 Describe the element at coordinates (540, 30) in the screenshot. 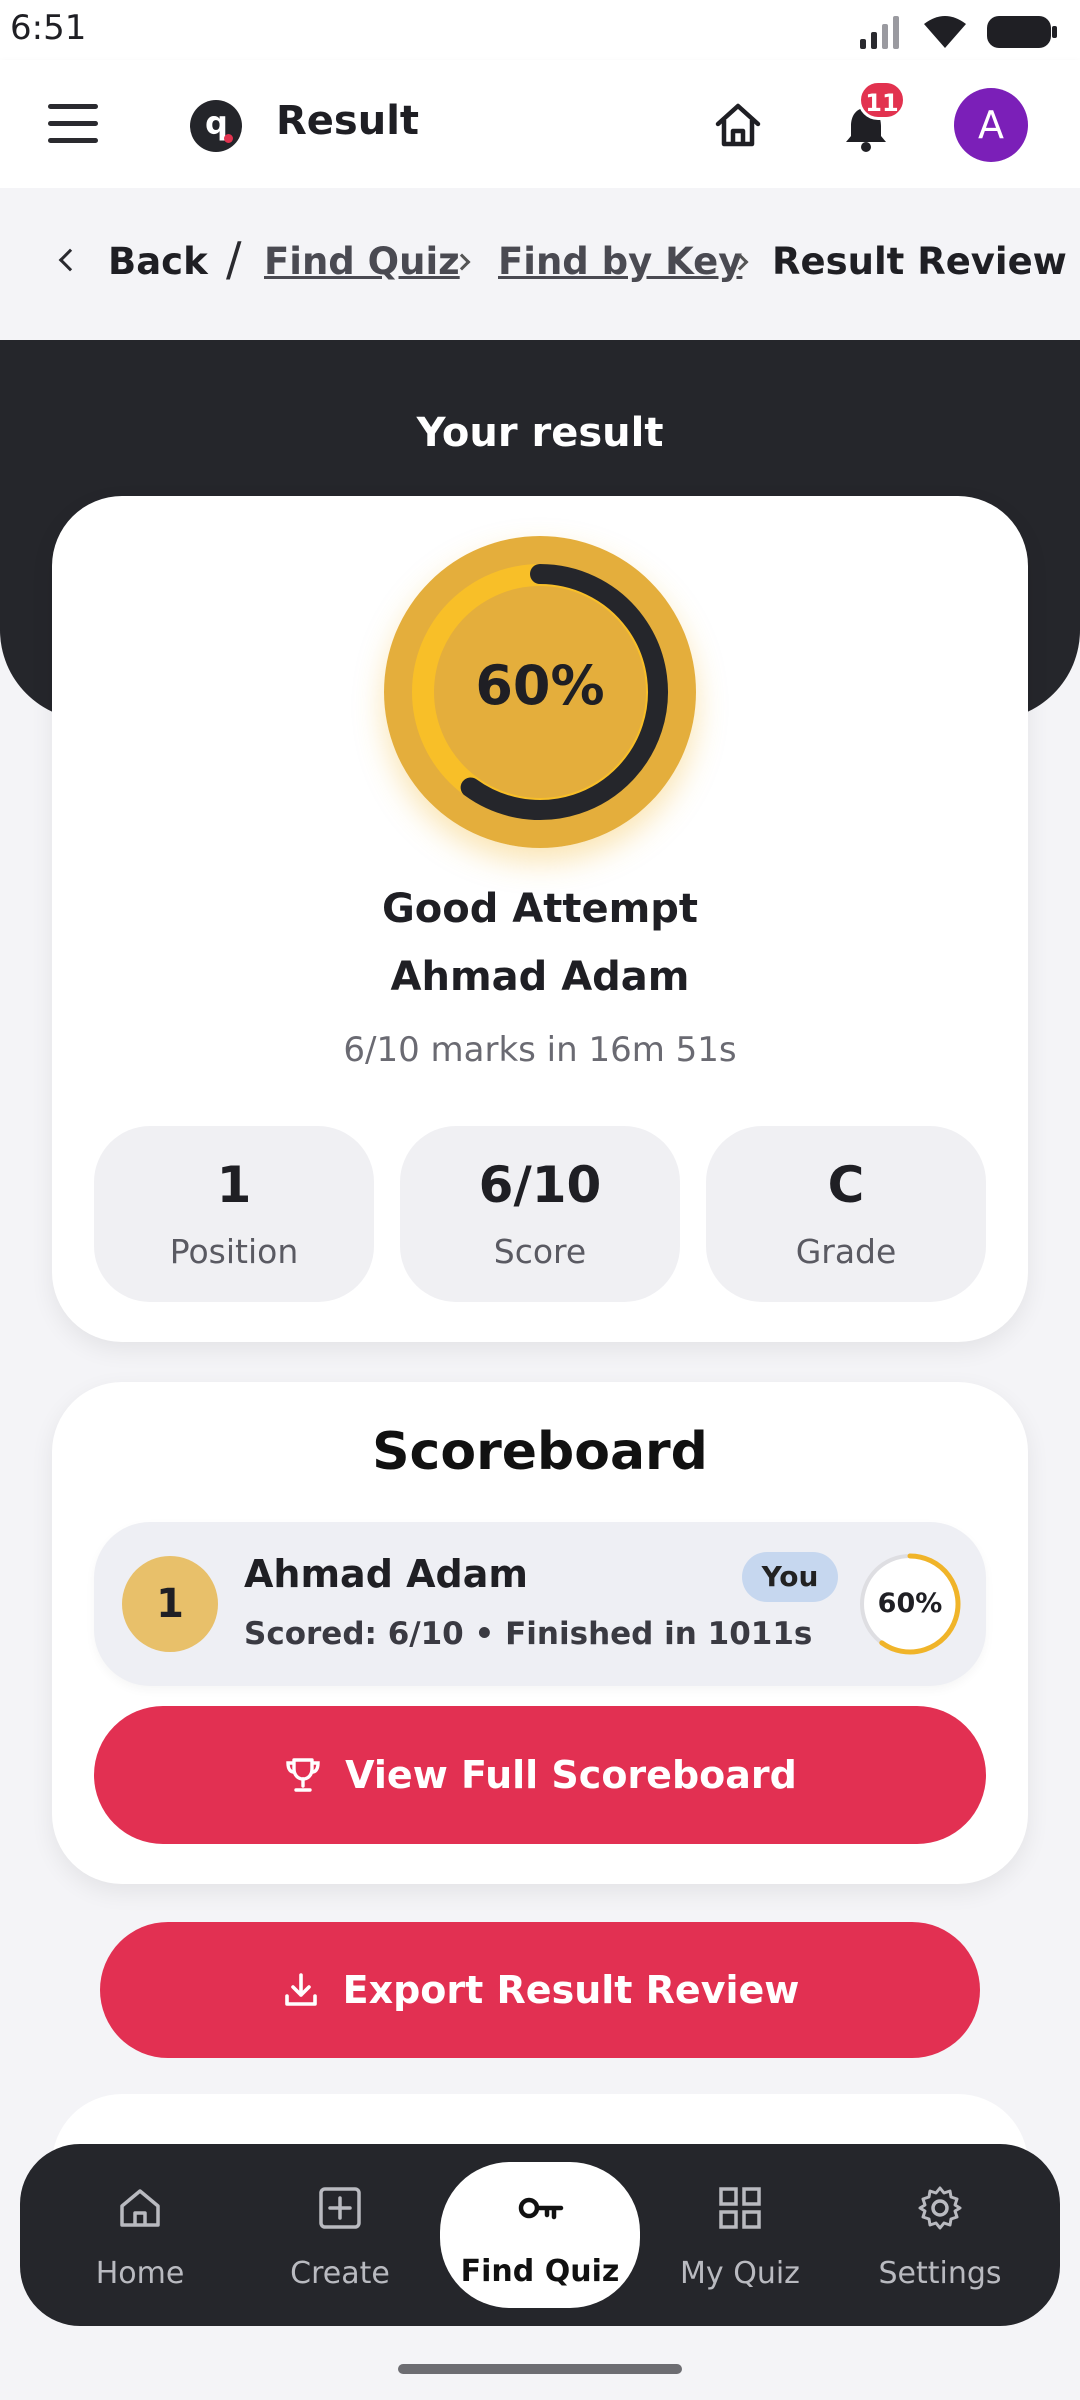

I see `status-bar: 6:51` at that location.